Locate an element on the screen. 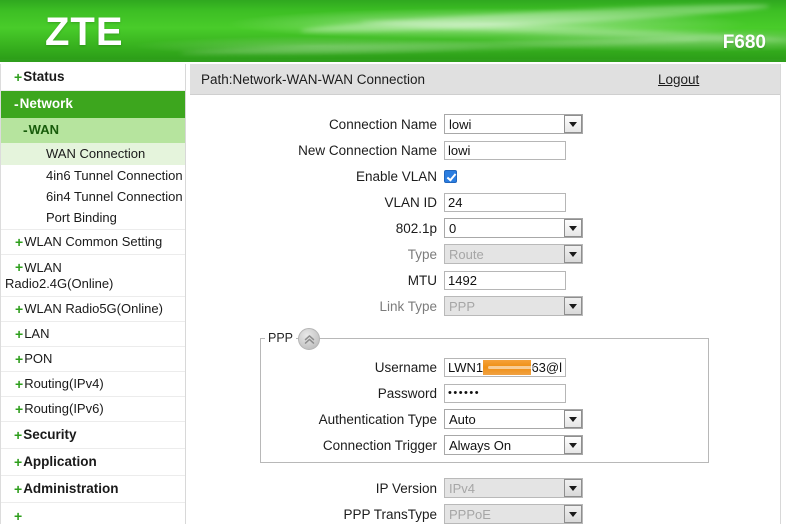  sidebar-item-wlan-radio5g: + WLAN Radio5G(Online) is located at coordinates (93, 309).